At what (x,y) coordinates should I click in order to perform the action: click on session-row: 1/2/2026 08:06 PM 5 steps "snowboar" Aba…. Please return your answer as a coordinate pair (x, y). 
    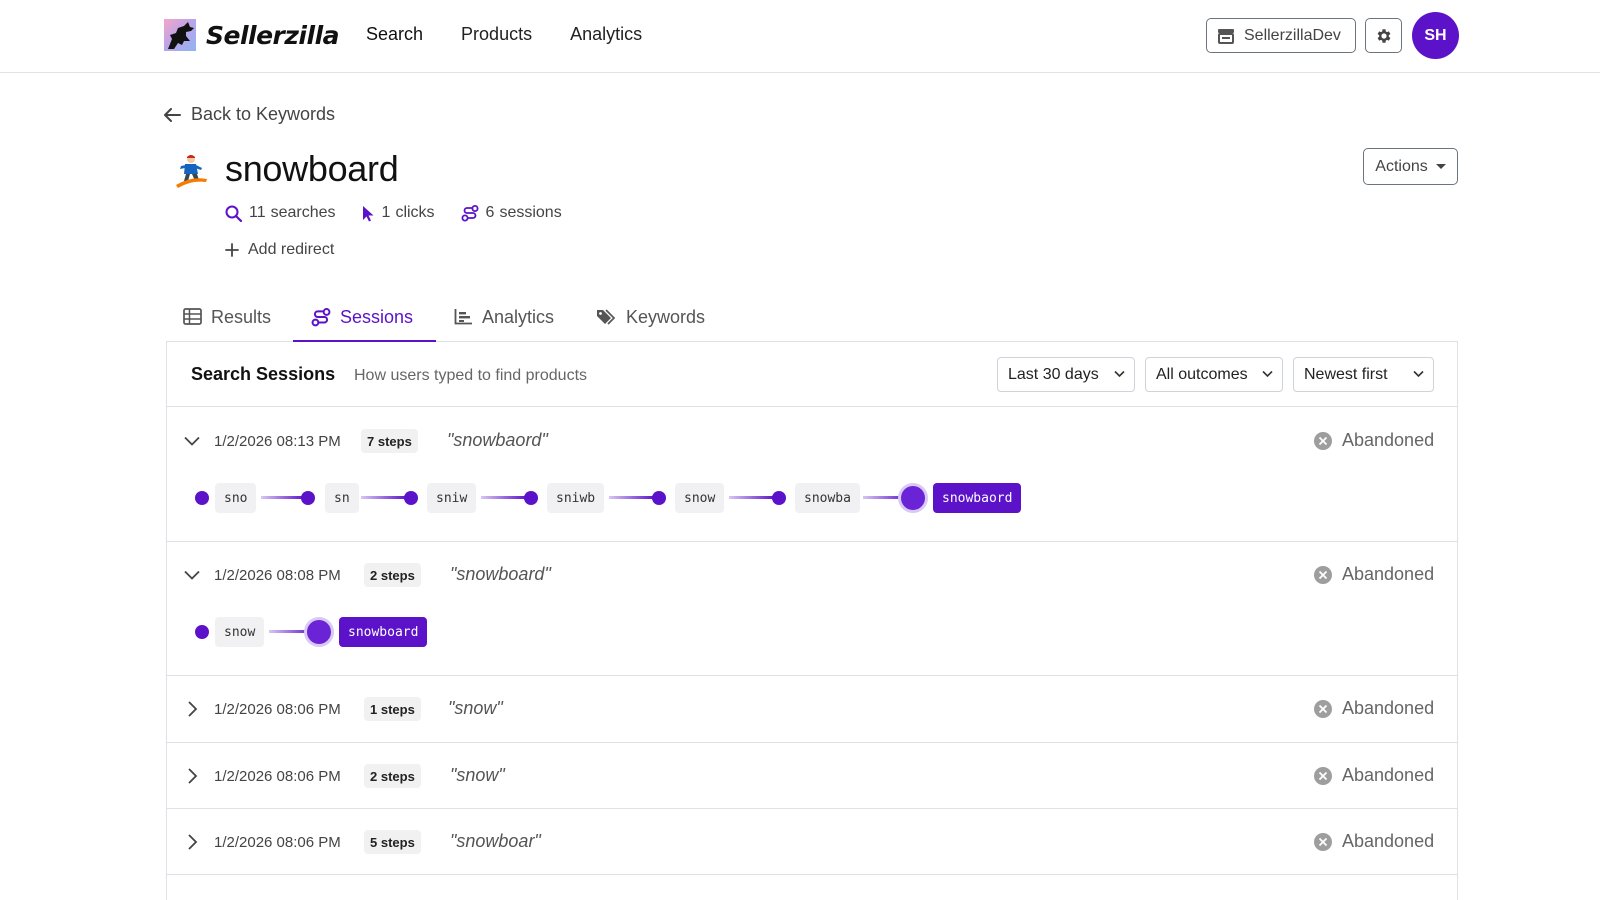
    Looking at the image, I should click on (812, 842).